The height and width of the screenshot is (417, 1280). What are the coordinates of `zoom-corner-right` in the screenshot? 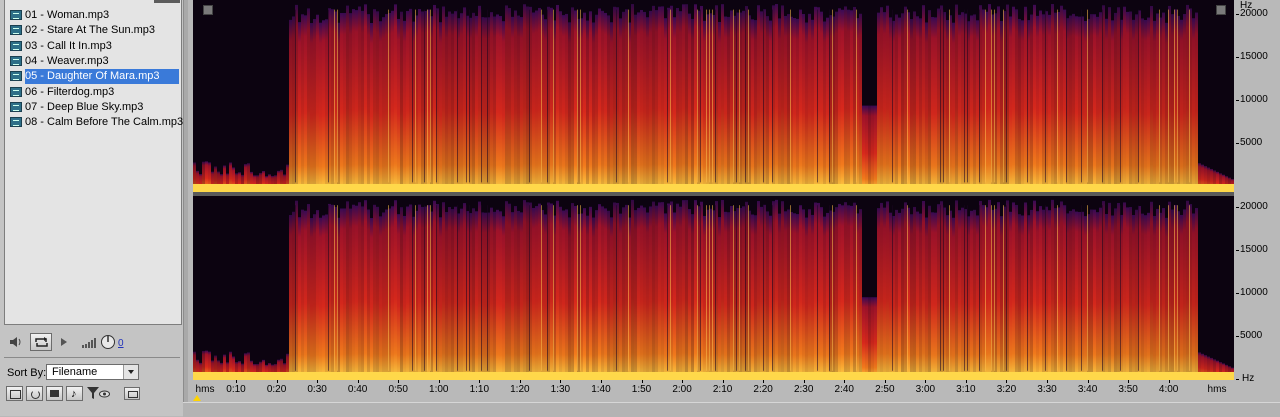 It's located at (1221, 10).